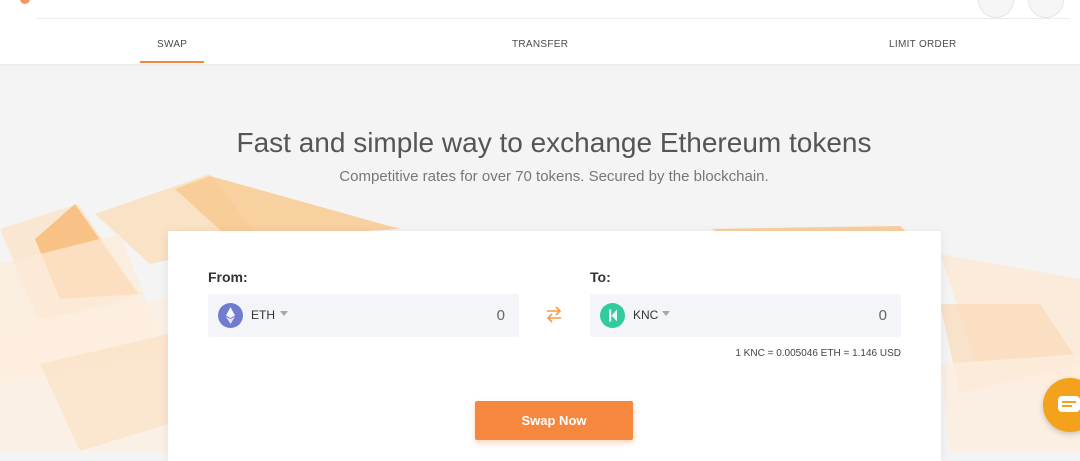  What do you see at coordinates (230, 315) in the screenshot?
I see `ethereum-icon` at bounding box center [230, 315].